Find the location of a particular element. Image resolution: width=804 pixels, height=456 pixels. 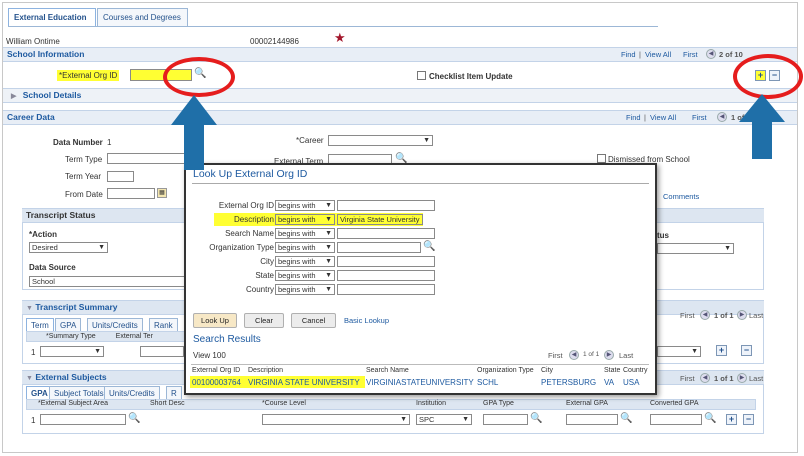

lookup-op-ext-org-id: begins with ▼ is located at coordinates (305, 205).